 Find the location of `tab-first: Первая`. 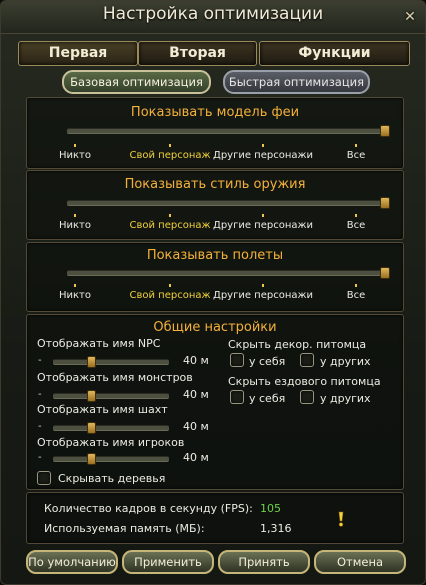

tab-first: Первая is located at coordinates (78, 53).